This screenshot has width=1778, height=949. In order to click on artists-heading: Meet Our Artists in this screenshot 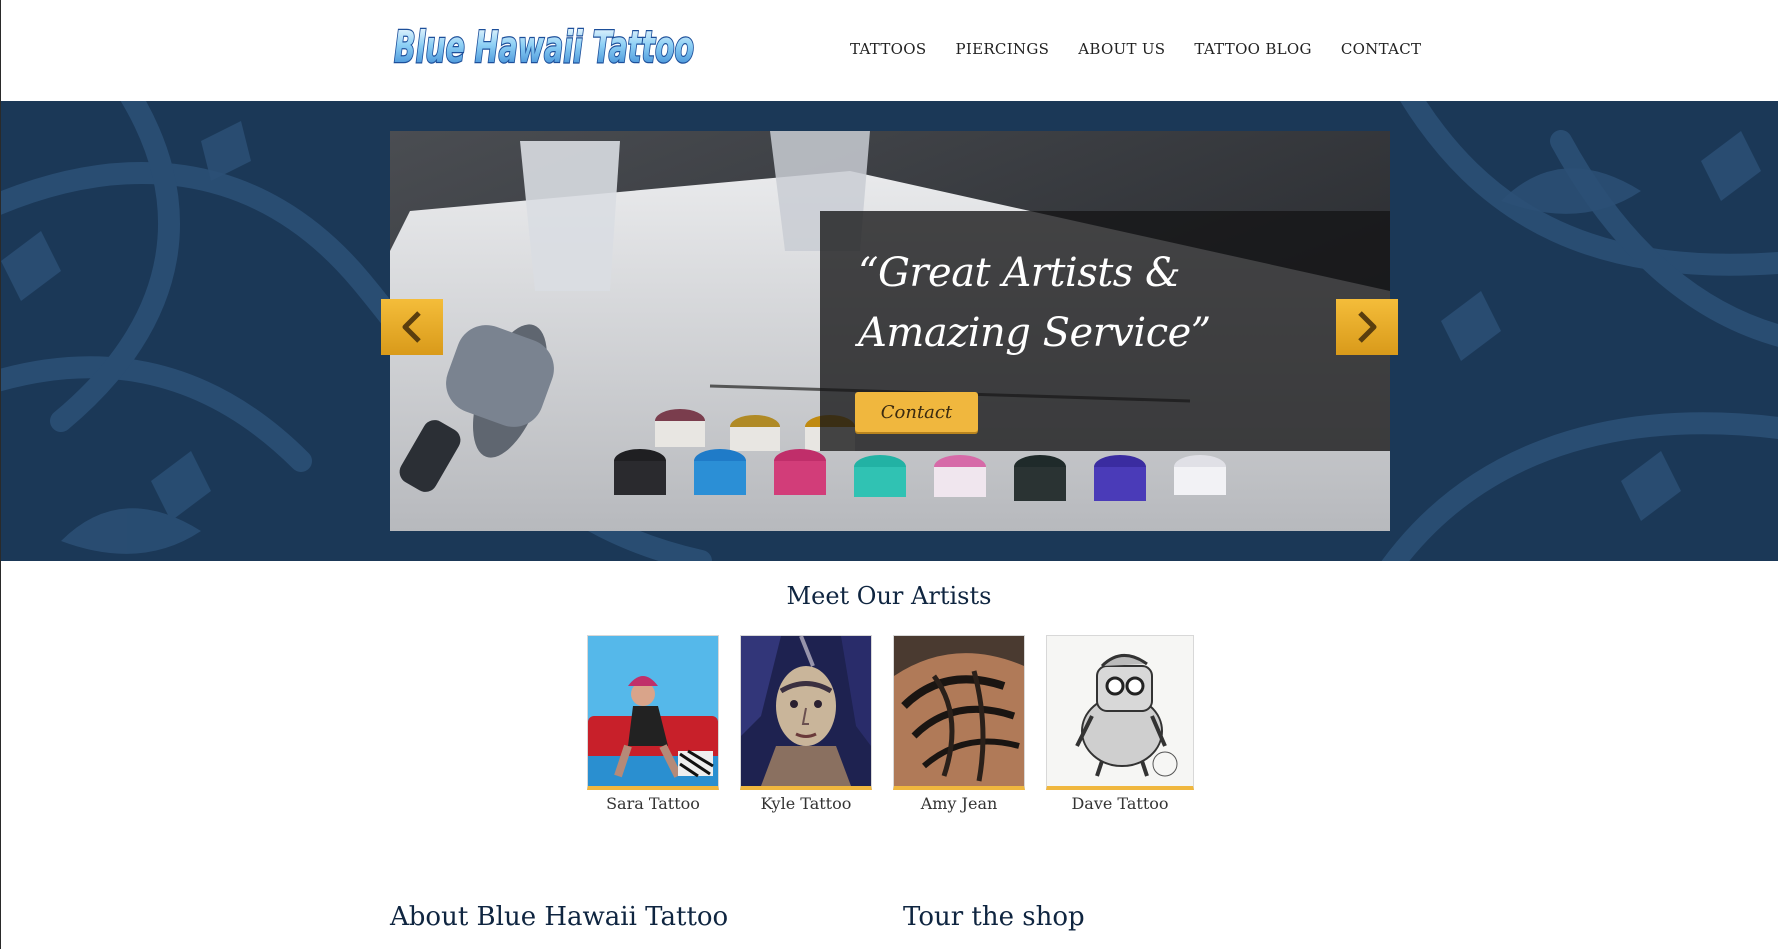, I will do `click(889, 596)`.